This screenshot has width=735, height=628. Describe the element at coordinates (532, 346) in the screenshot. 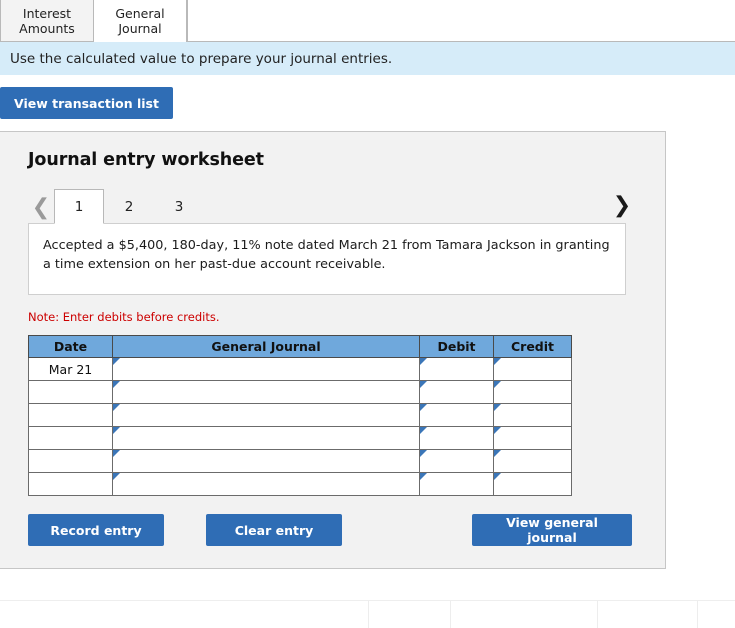

I see `column-header-credit: Credit` at that location.